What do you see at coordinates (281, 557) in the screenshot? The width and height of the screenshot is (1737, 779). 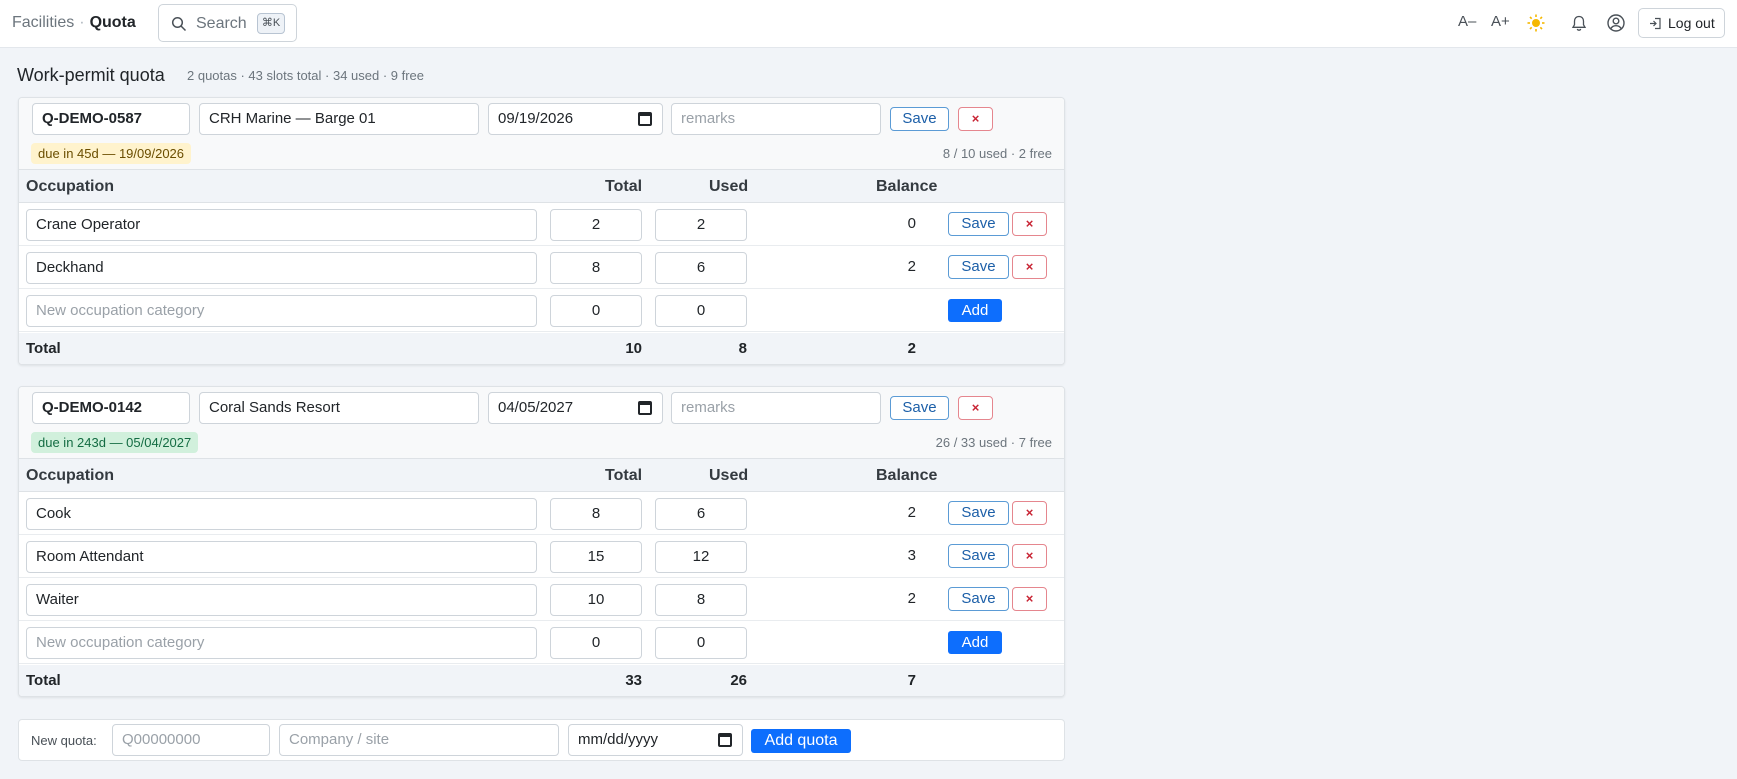 I see `occupation-input: Room Attendant` at bounding box center [281, 557].